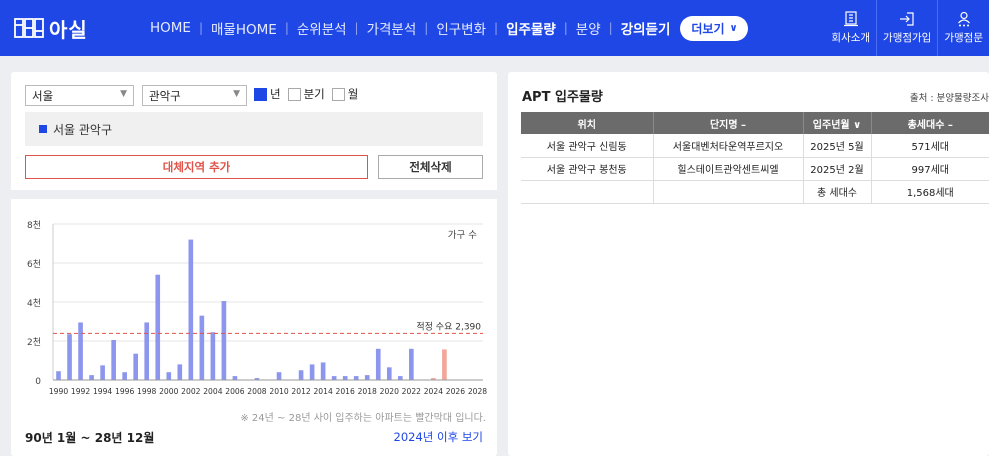  What do you see at coordinates (29, 28) in the screenshot?
I see `logo-icon` at bounding box center [29, 28].